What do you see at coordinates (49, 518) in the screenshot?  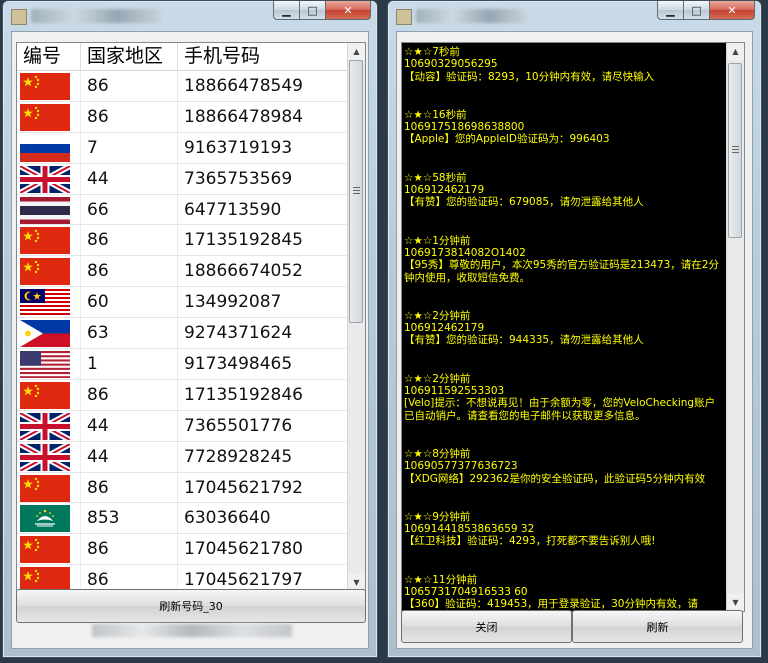 I see `flag-mo-icon` at bounding box center [49, 518].